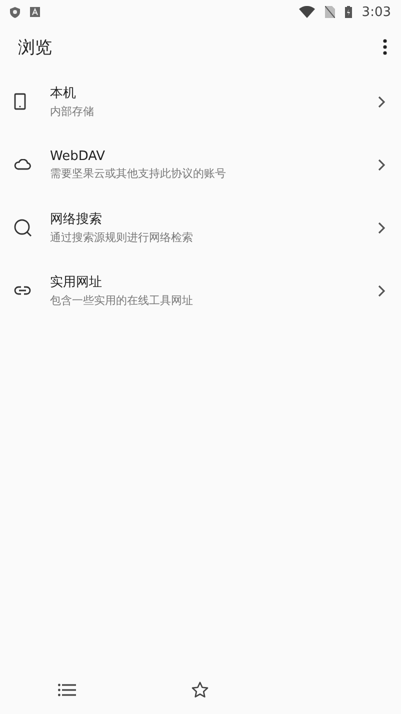 The image size is (401, 714). I want to click on wifi-icon, so click(306, 12).